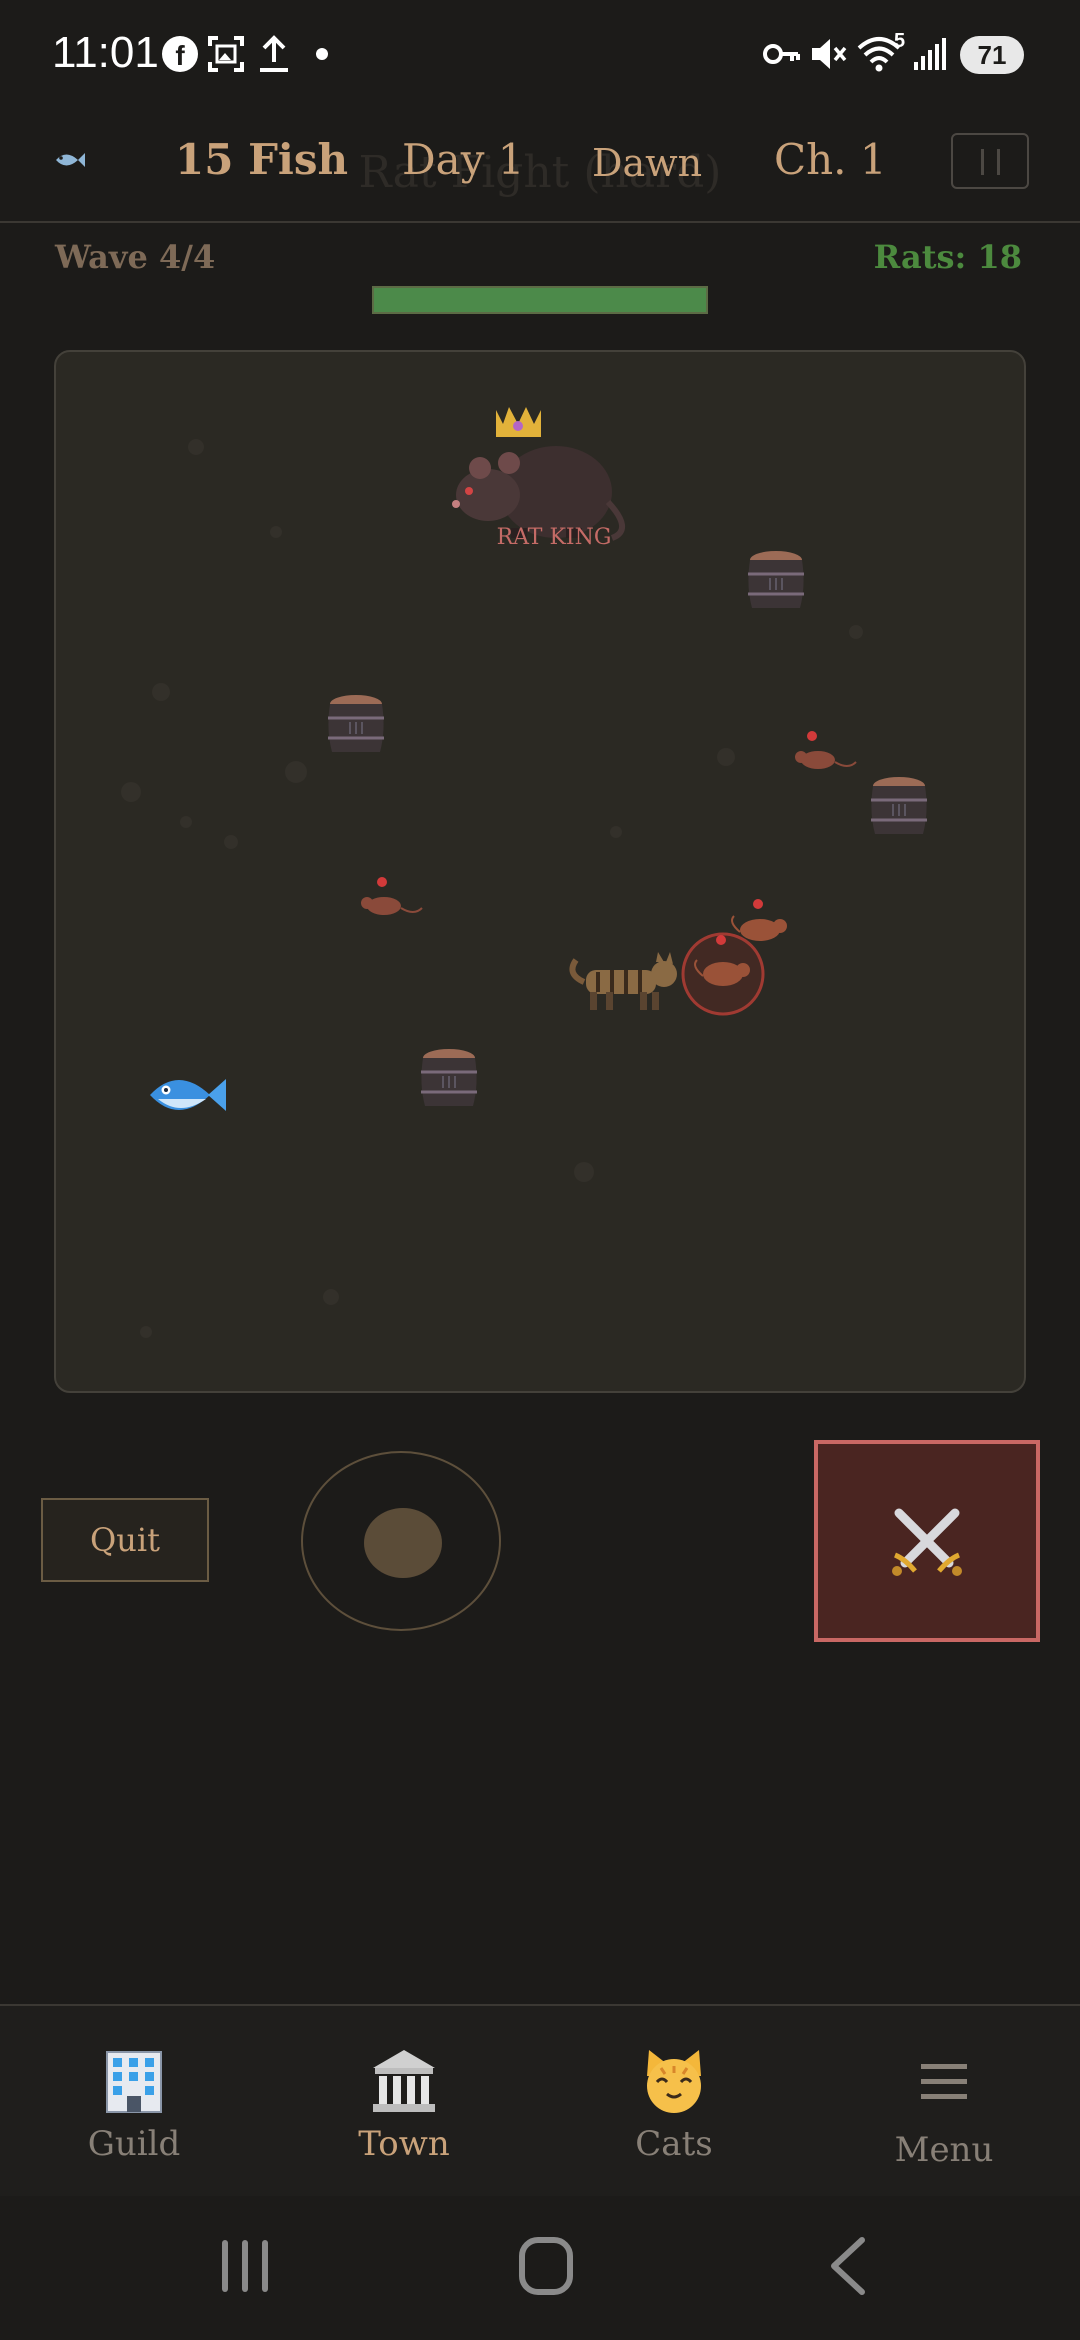 This screenshot has width=1080, height=2340. Describe the element at coordinates (930, 54) in the screenshot. I see `signal-icon` at that location.